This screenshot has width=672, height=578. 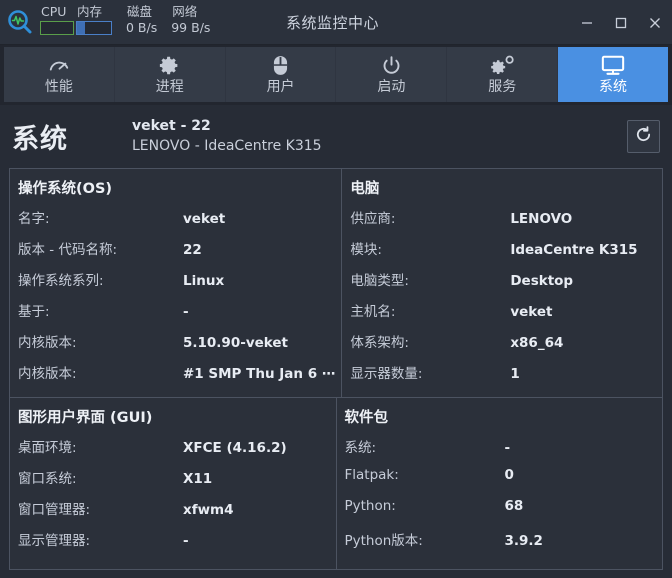 What do you see at coordinates (506, 346) in the screenshot?
I see `info-row: 体系架构: x86_64` at bounding box center [506, 346].